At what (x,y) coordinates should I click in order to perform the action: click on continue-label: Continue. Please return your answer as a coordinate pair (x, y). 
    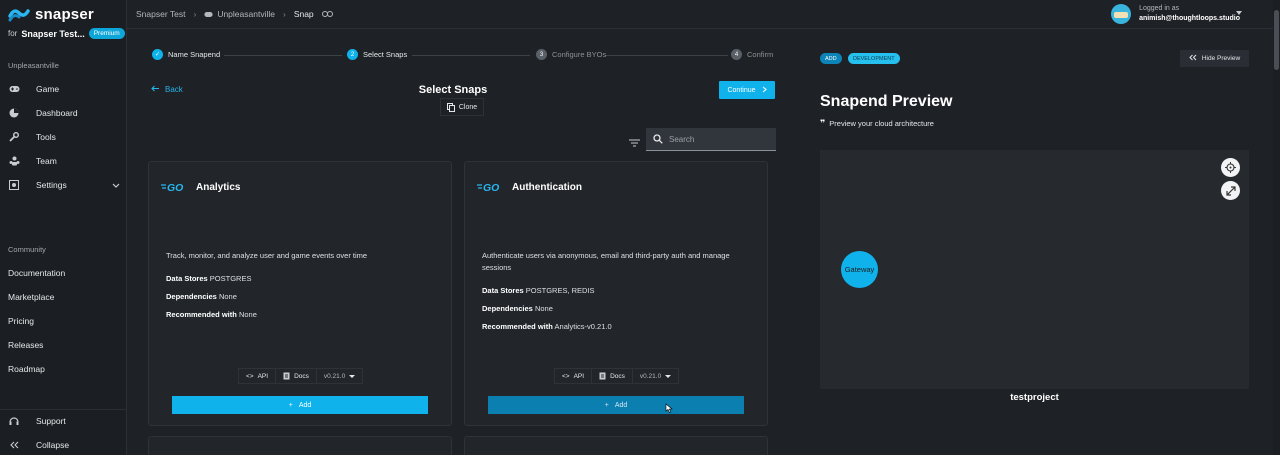
    Looking at the image, I should click on (741, 90).